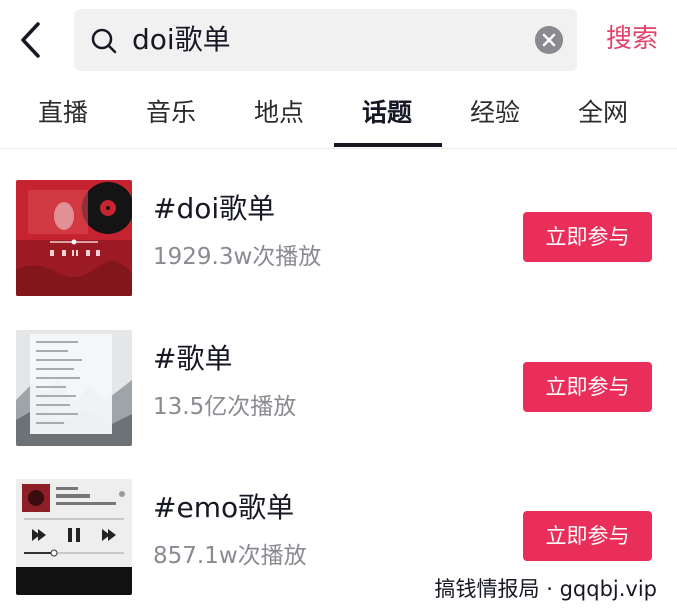 The height and width of the screenshot is (609, 677). What do you see at coordinates (214, 209) in the screenshot?
I see `topic-title: #doi歌单` at bounding box center [214, 209].